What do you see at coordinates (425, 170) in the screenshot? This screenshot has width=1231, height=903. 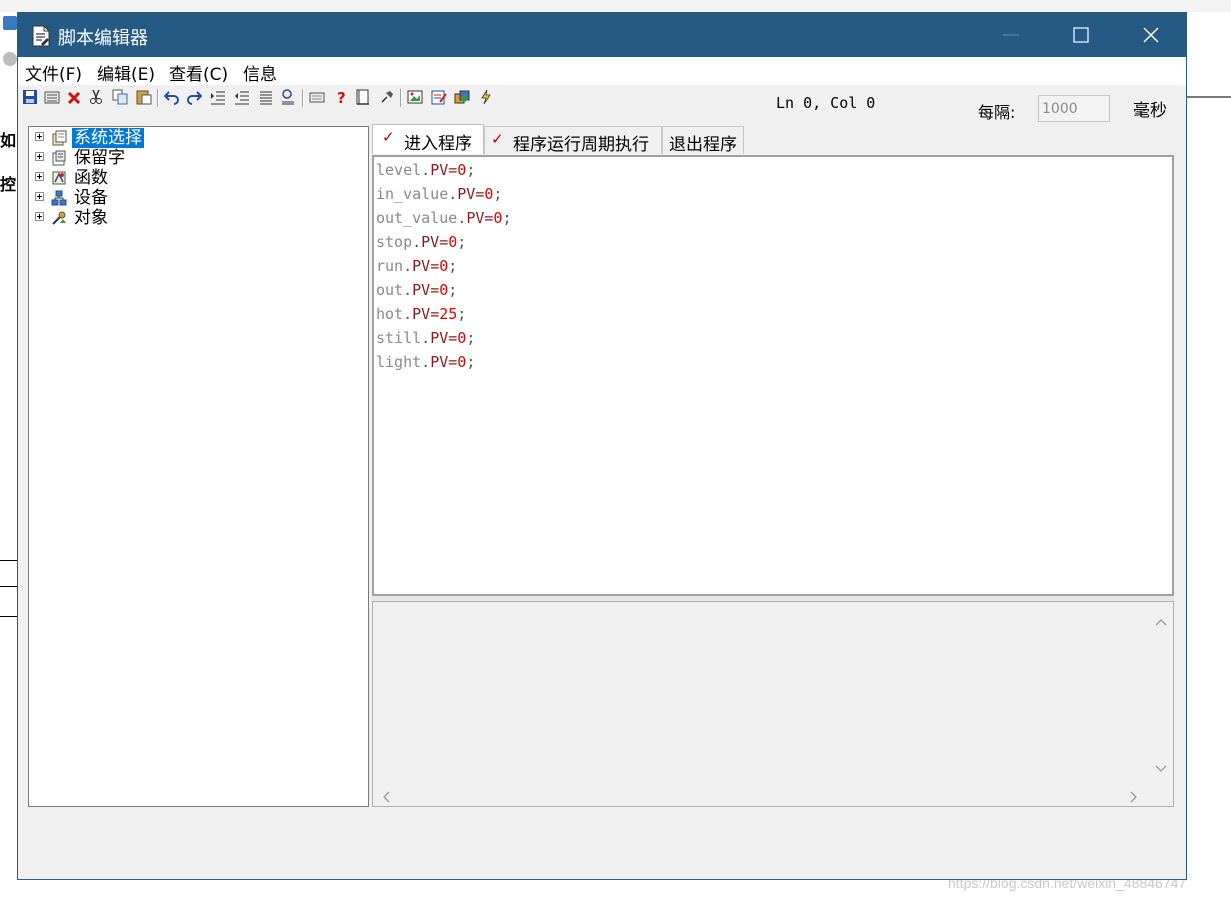 I see `code-line: level.PV=0;` at bounding box center [425, 170].